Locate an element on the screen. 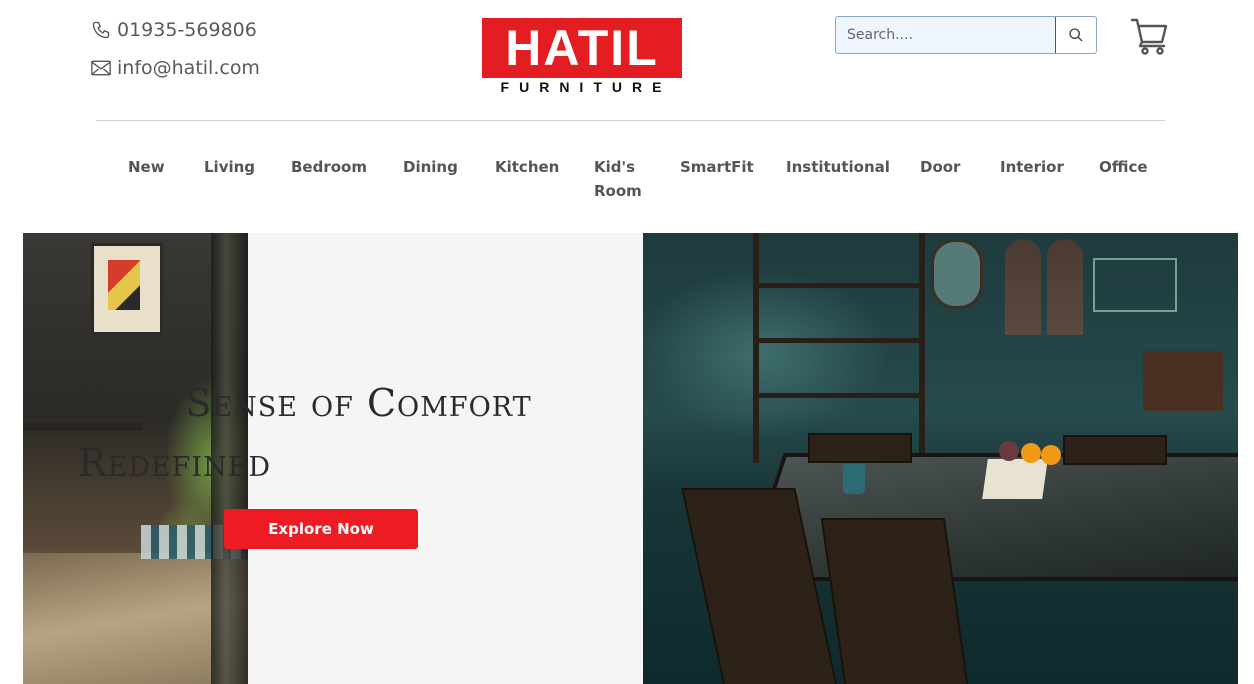  nav-item-kids-room-line1: Kid's is located at coordinates (615, 167).